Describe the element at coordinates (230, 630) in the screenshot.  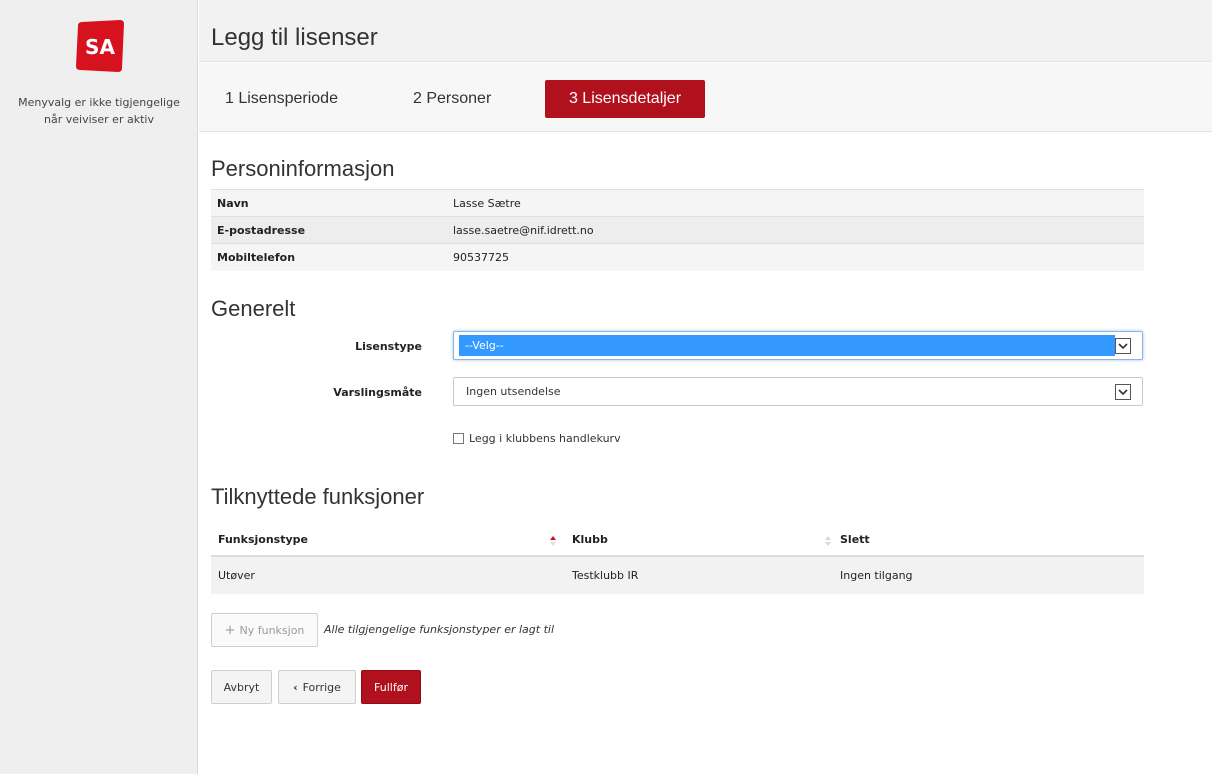
I see `plus-icon: +` at that location.